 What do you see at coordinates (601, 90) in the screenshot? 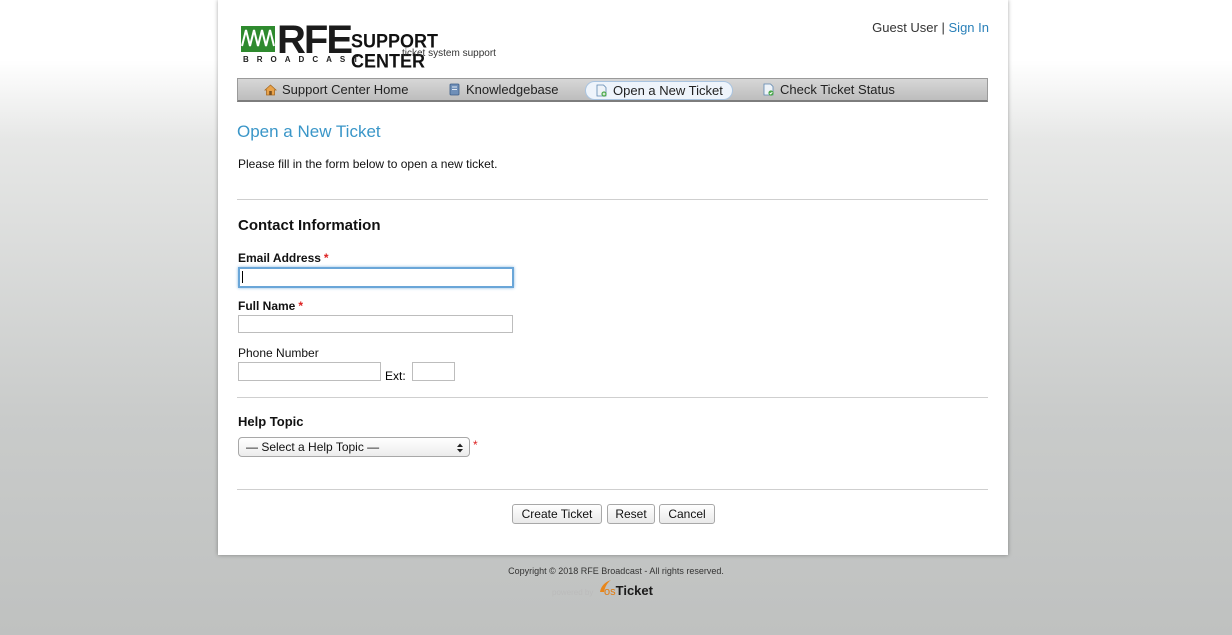
I see `new-ticket-icon` at bounding box center [601, 90].